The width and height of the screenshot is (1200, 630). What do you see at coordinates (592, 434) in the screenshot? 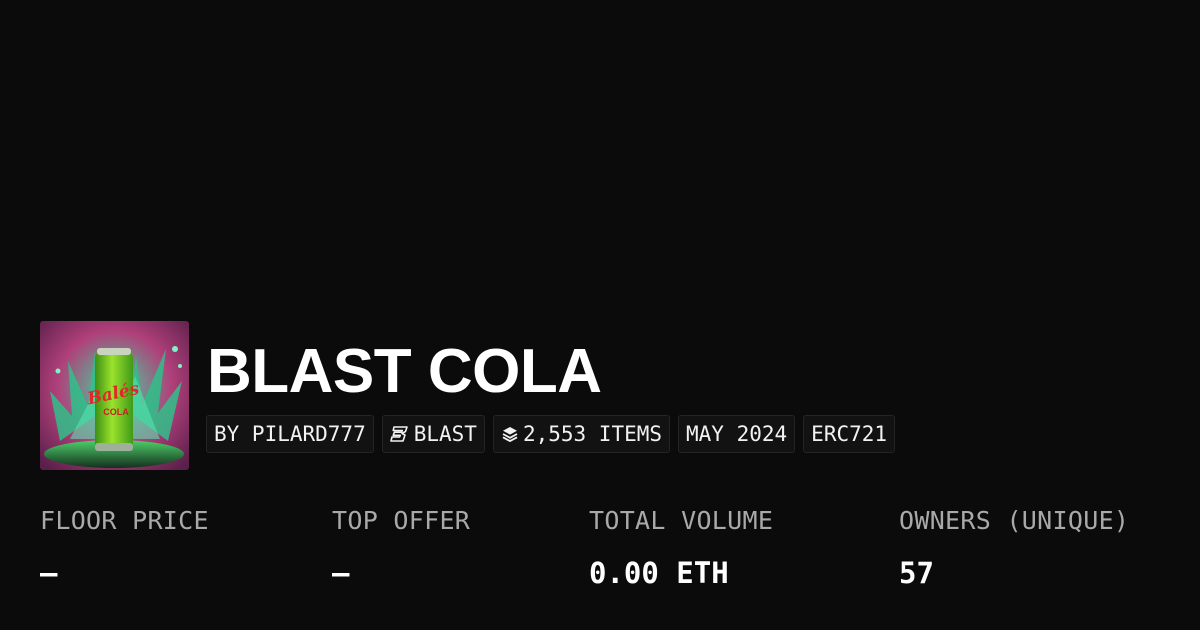
I see `items-count-label: 2,553 ITEMS` at bounding box center [592, 434].